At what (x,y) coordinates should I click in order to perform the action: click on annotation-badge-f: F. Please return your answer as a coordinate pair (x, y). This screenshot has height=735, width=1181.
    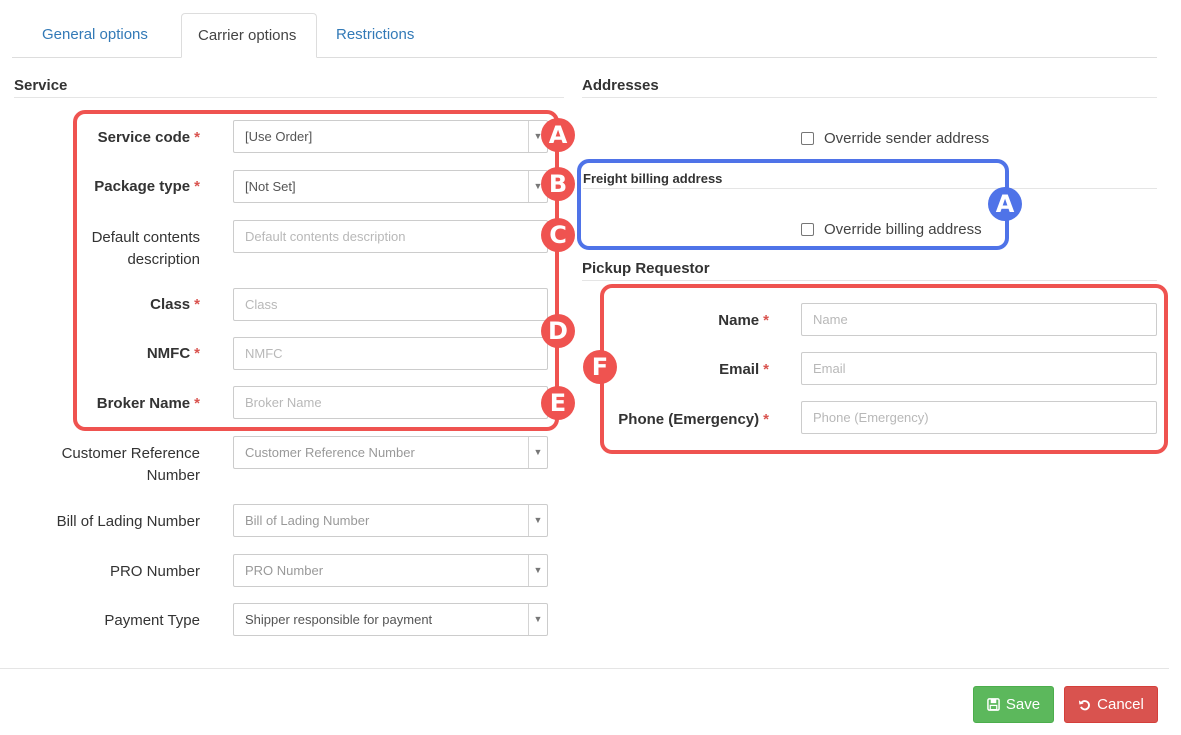
    Looking at the image, I should click on (600, 367).